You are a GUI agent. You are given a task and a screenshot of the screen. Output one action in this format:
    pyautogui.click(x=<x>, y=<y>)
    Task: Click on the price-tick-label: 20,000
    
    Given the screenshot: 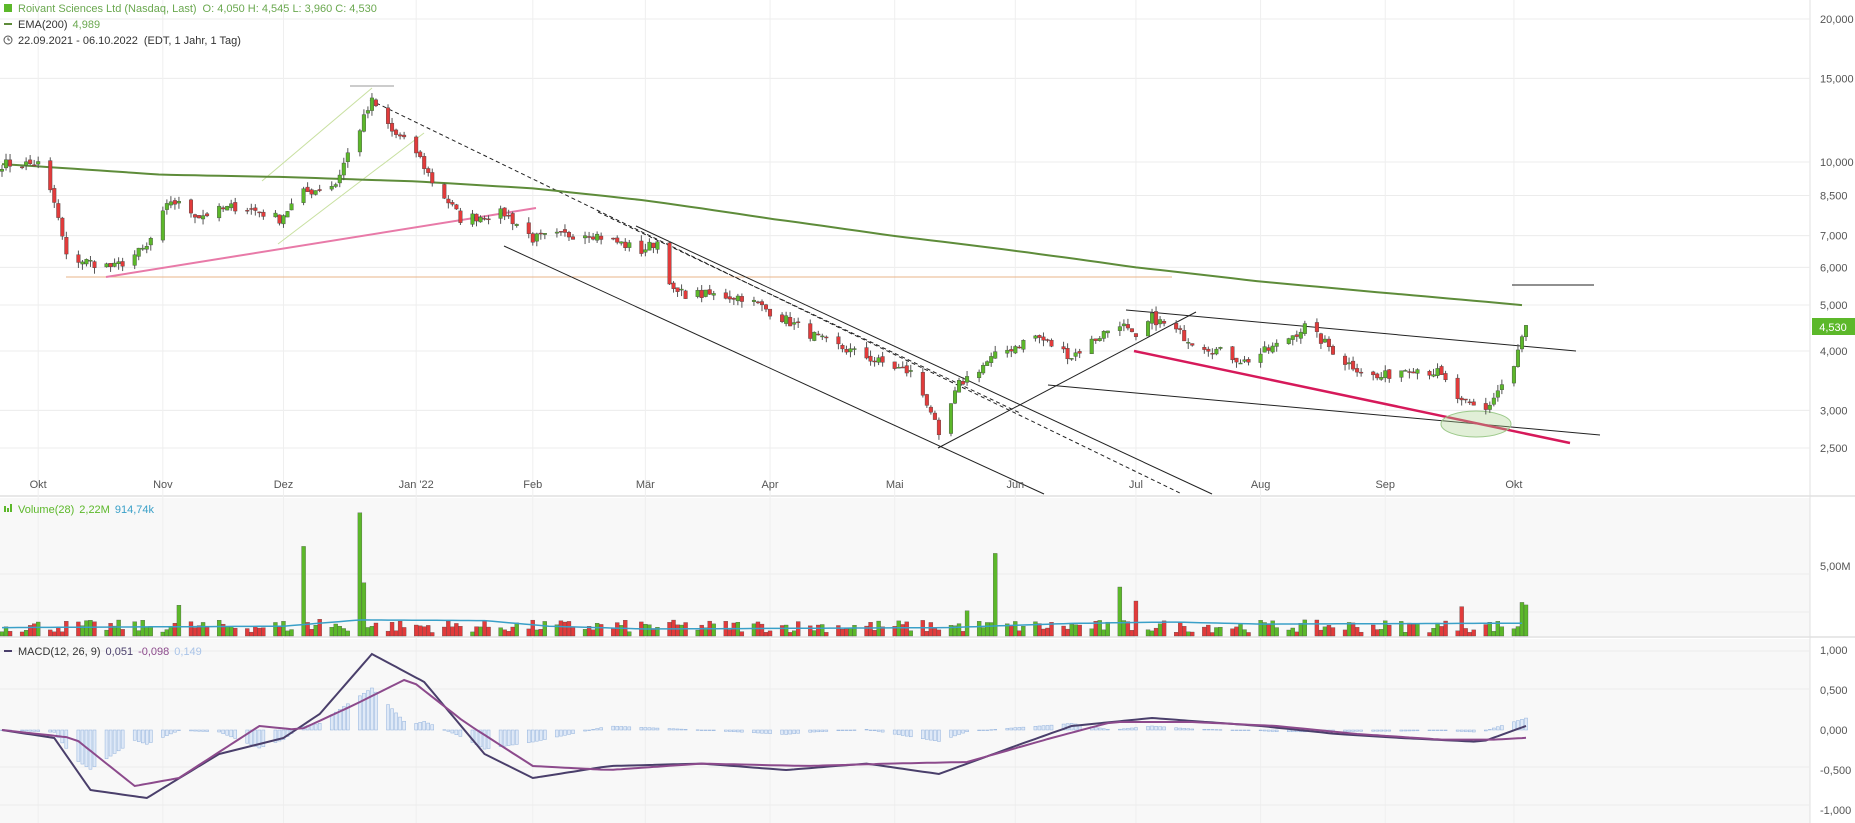 What is the action you would take?
    pyautogui.click(x=1837, y=20)
    